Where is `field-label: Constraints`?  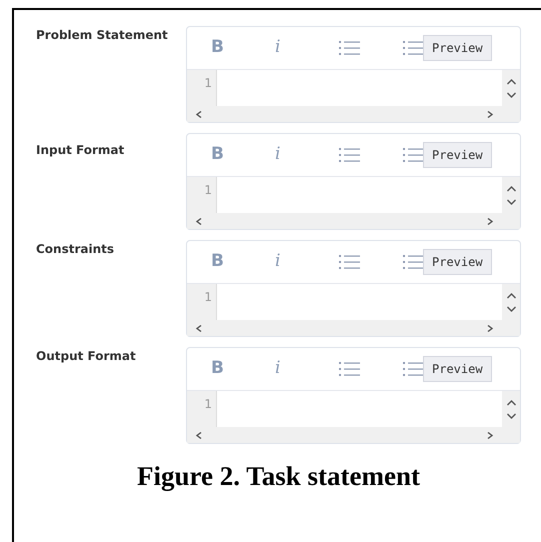
field-label: Constraints is located at coordinates (76, 249).